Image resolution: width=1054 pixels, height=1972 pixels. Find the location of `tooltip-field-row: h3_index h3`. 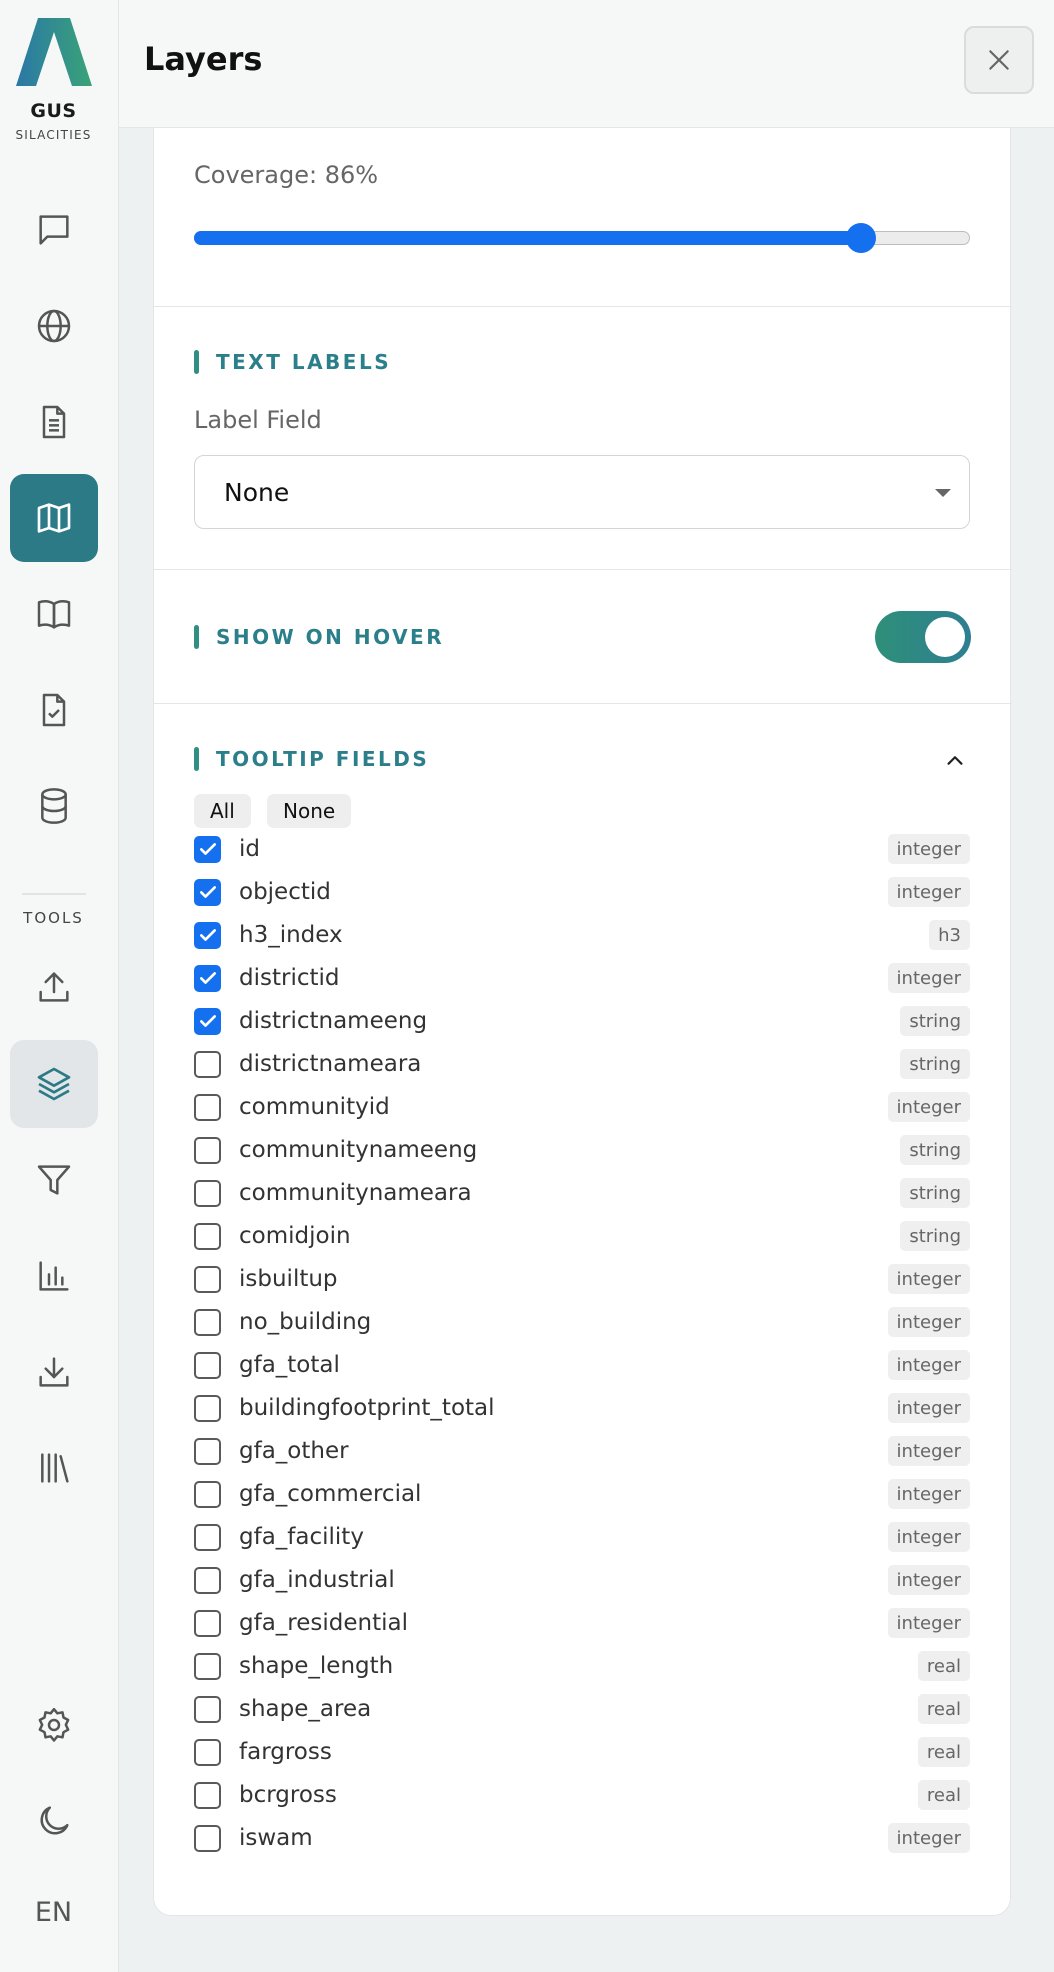

tooltip-field-row: h3_index h3 is located at coordinates (582, 935).